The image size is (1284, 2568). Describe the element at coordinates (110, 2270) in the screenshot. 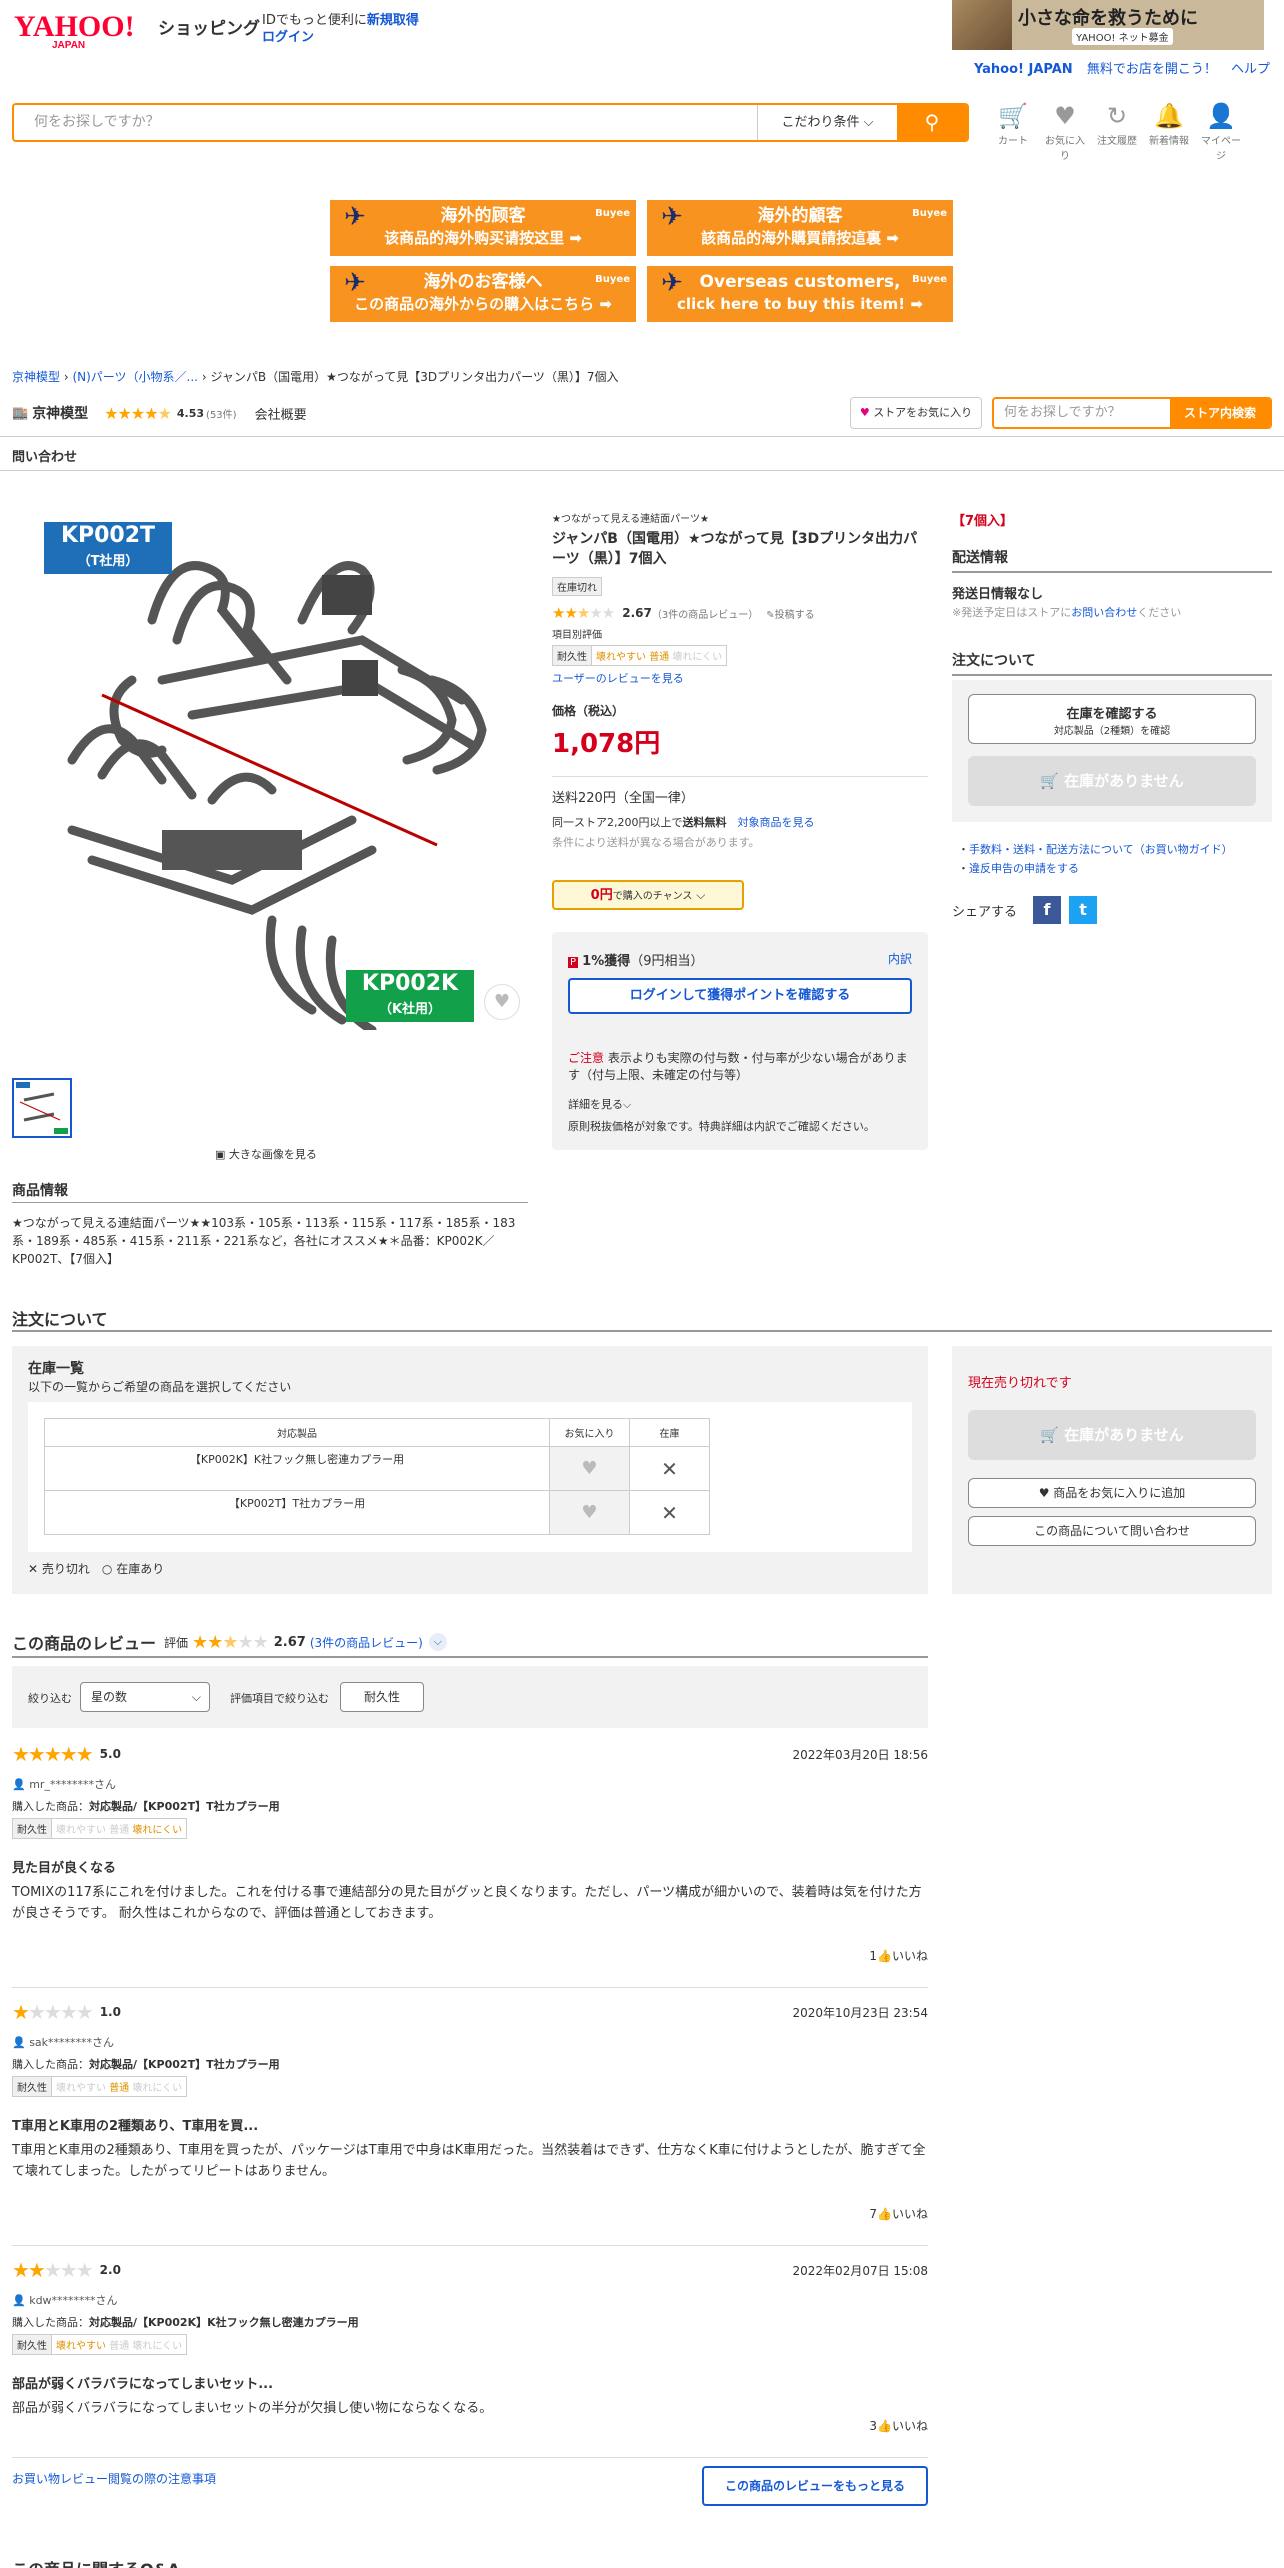

I see `review-score: 2.0` at that location.